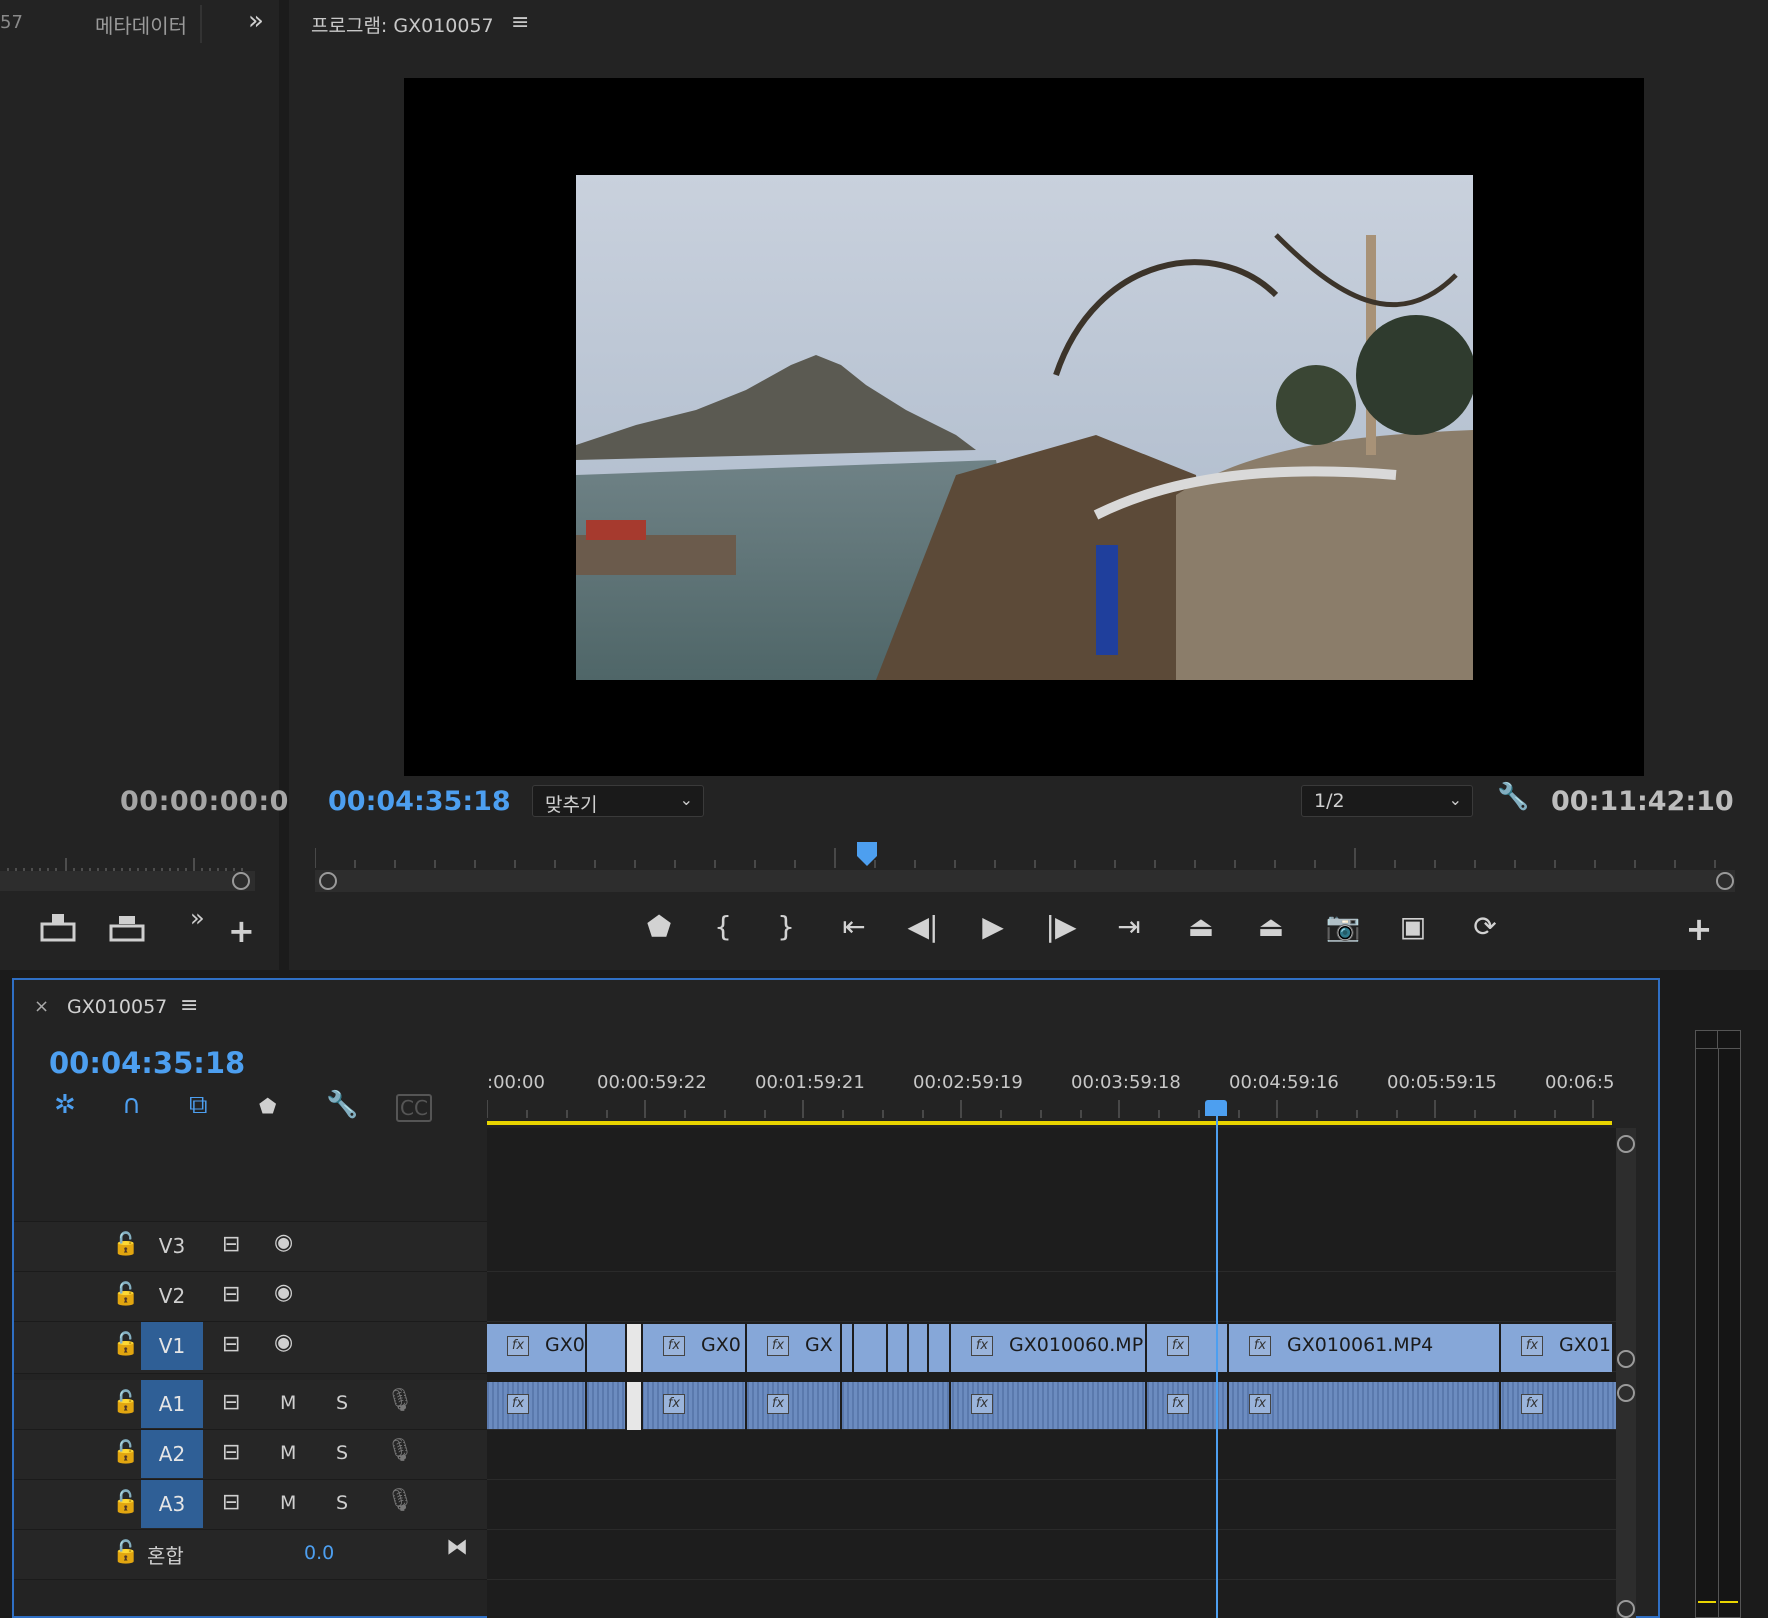 The height and width of the screenshot is (1618, 1768). I want to click on playhead-handle, so click(1216, 1108).